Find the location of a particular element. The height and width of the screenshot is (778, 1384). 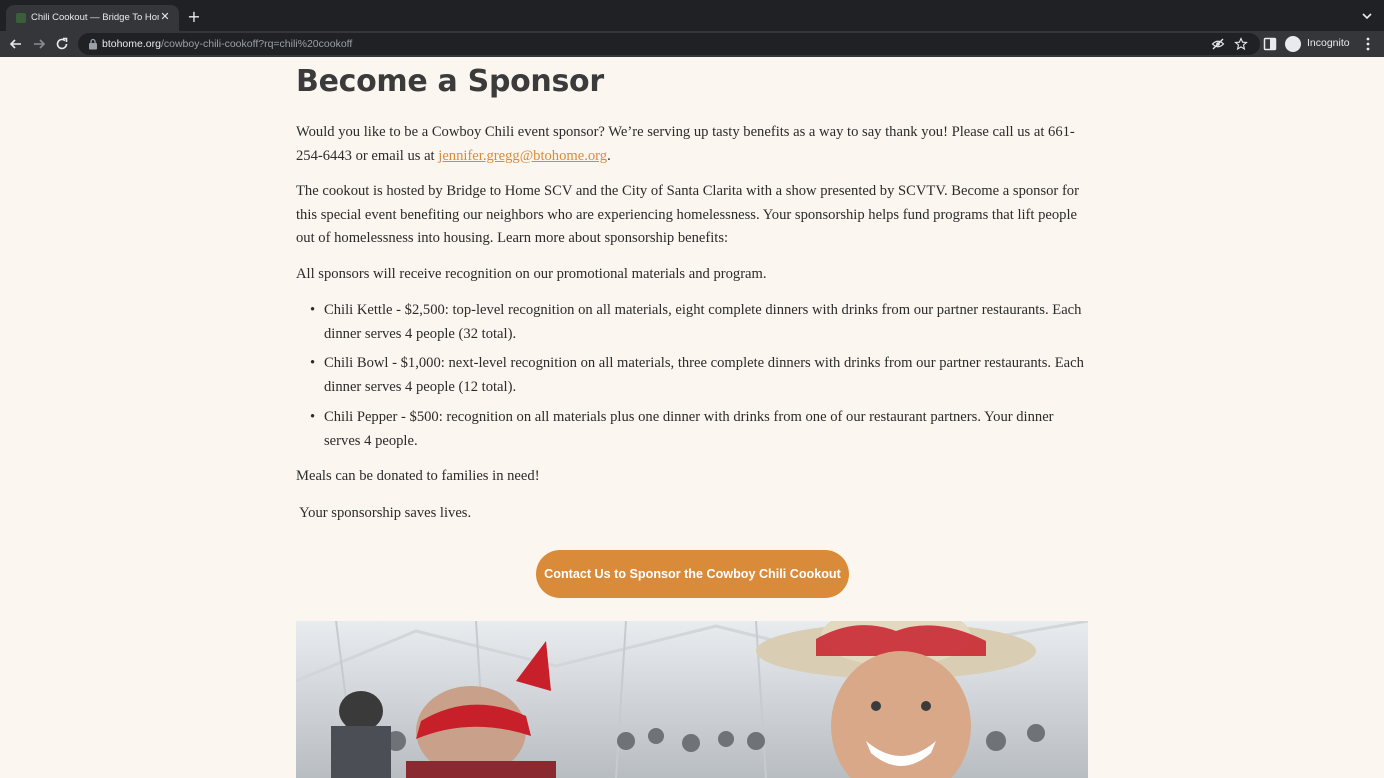

tab-title: Chili Cookout — Bridge To Home is located at coordinates (95, 17).